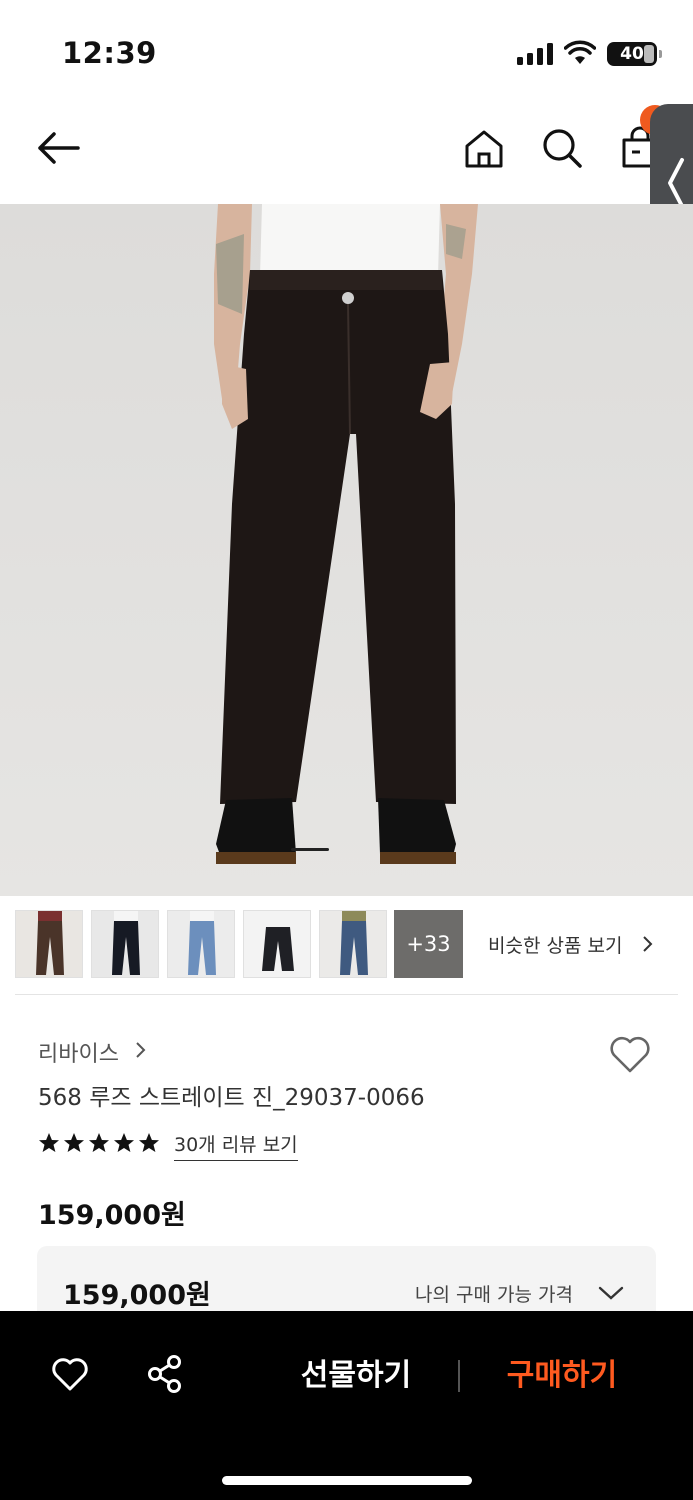 Image resolution: width=693 pixels, height=1500 pixels. Describe the element at coordinates (347, 1480) in the screenshot. I see `home-indicator` at that location.